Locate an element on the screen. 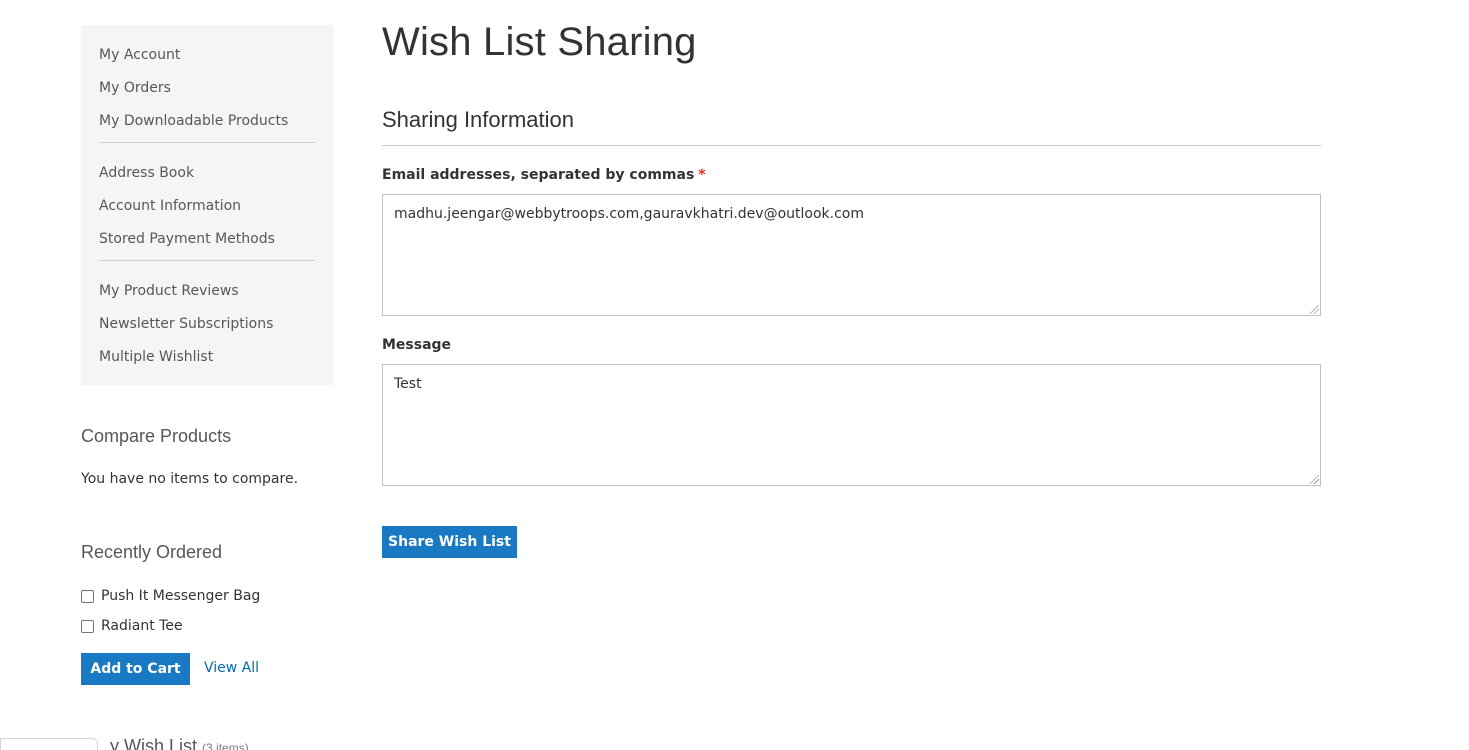 The width and height of the screenshot is (1469, 750). wishlist-block-title: y Wish List (3 items) is located at coordinates (179, 743).